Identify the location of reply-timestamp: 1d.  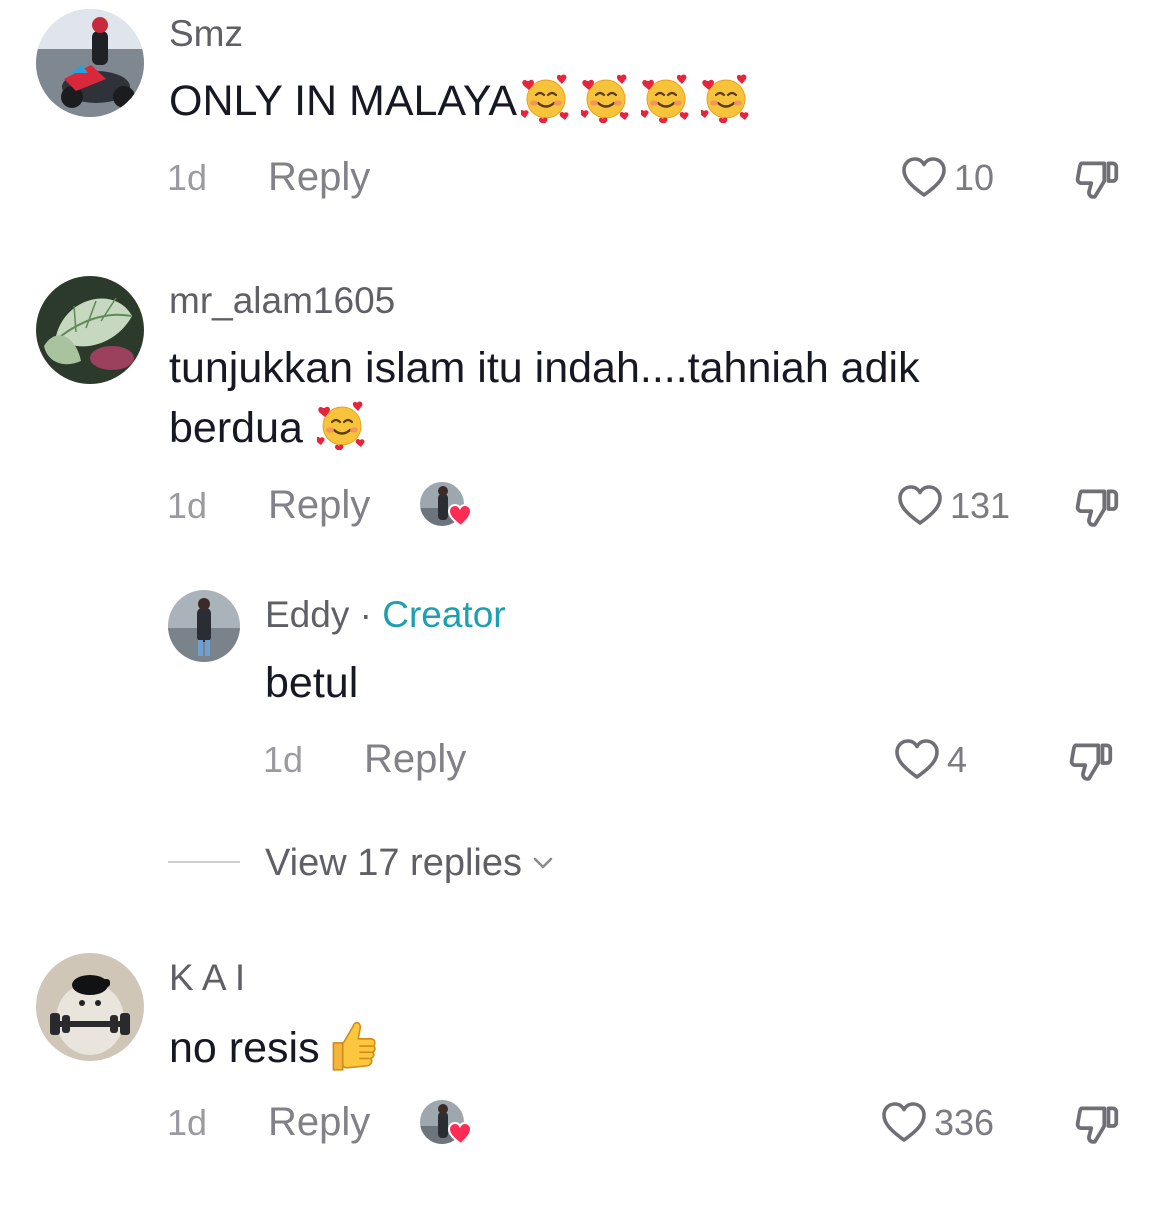
(283, 759).